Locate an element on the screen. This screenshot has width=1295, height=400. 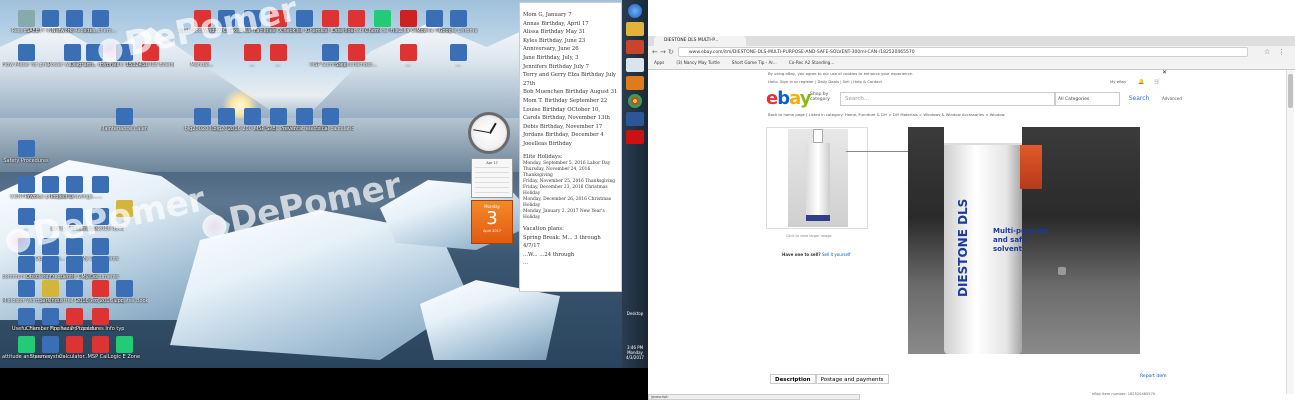
tab-postage: Postage and payments is located at coordinates (852, 379).